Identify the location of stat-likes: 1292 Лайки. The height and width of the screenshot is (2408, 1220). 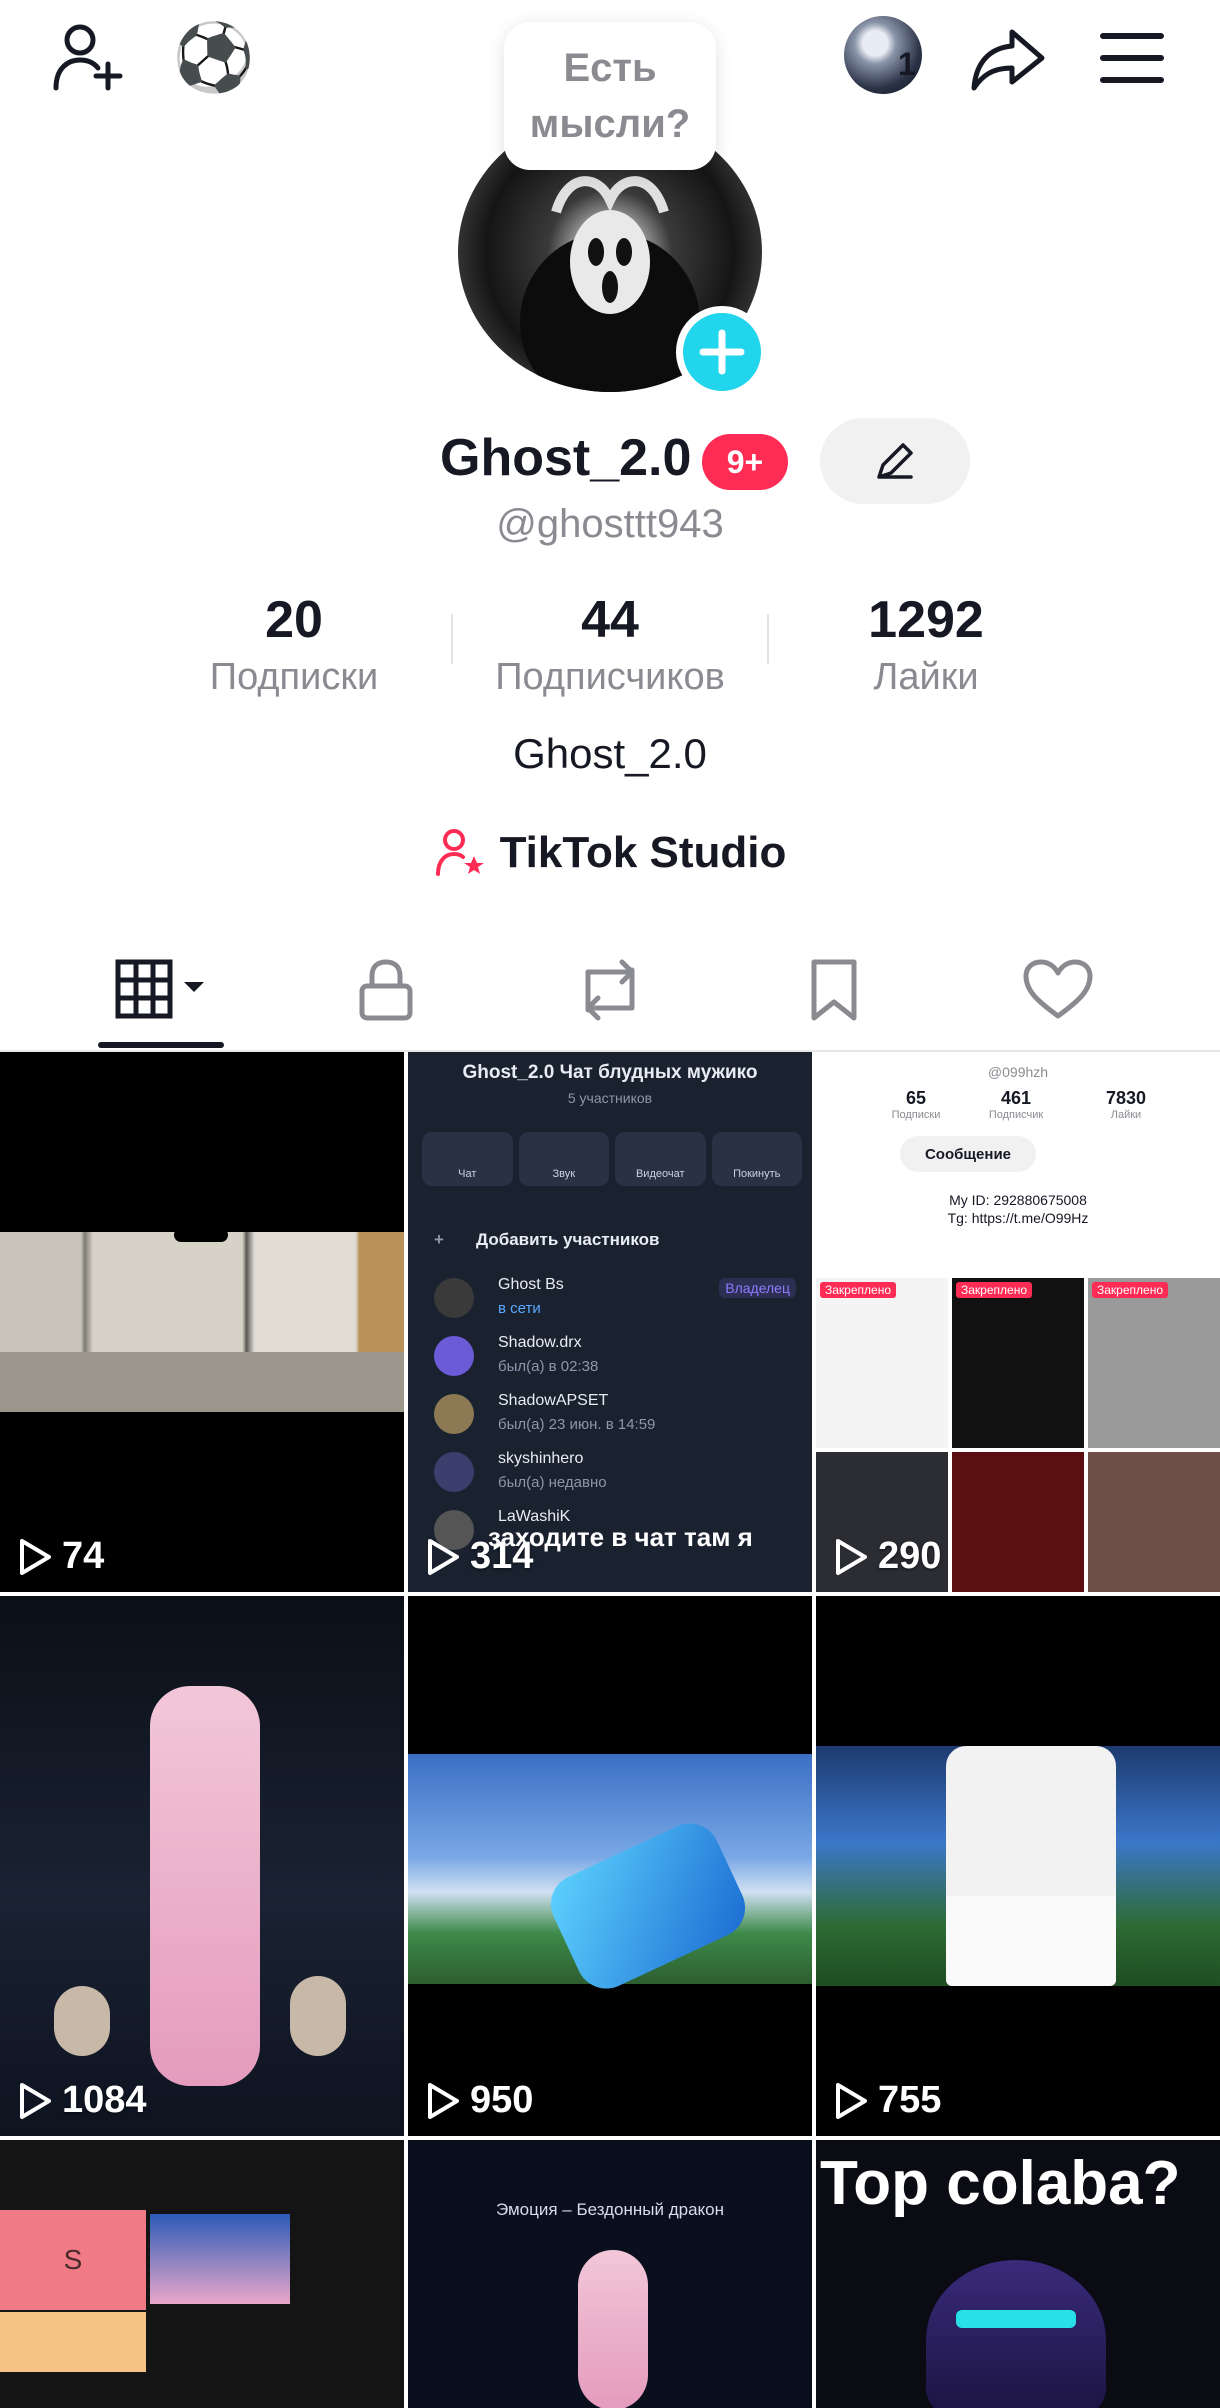
(926, 645).